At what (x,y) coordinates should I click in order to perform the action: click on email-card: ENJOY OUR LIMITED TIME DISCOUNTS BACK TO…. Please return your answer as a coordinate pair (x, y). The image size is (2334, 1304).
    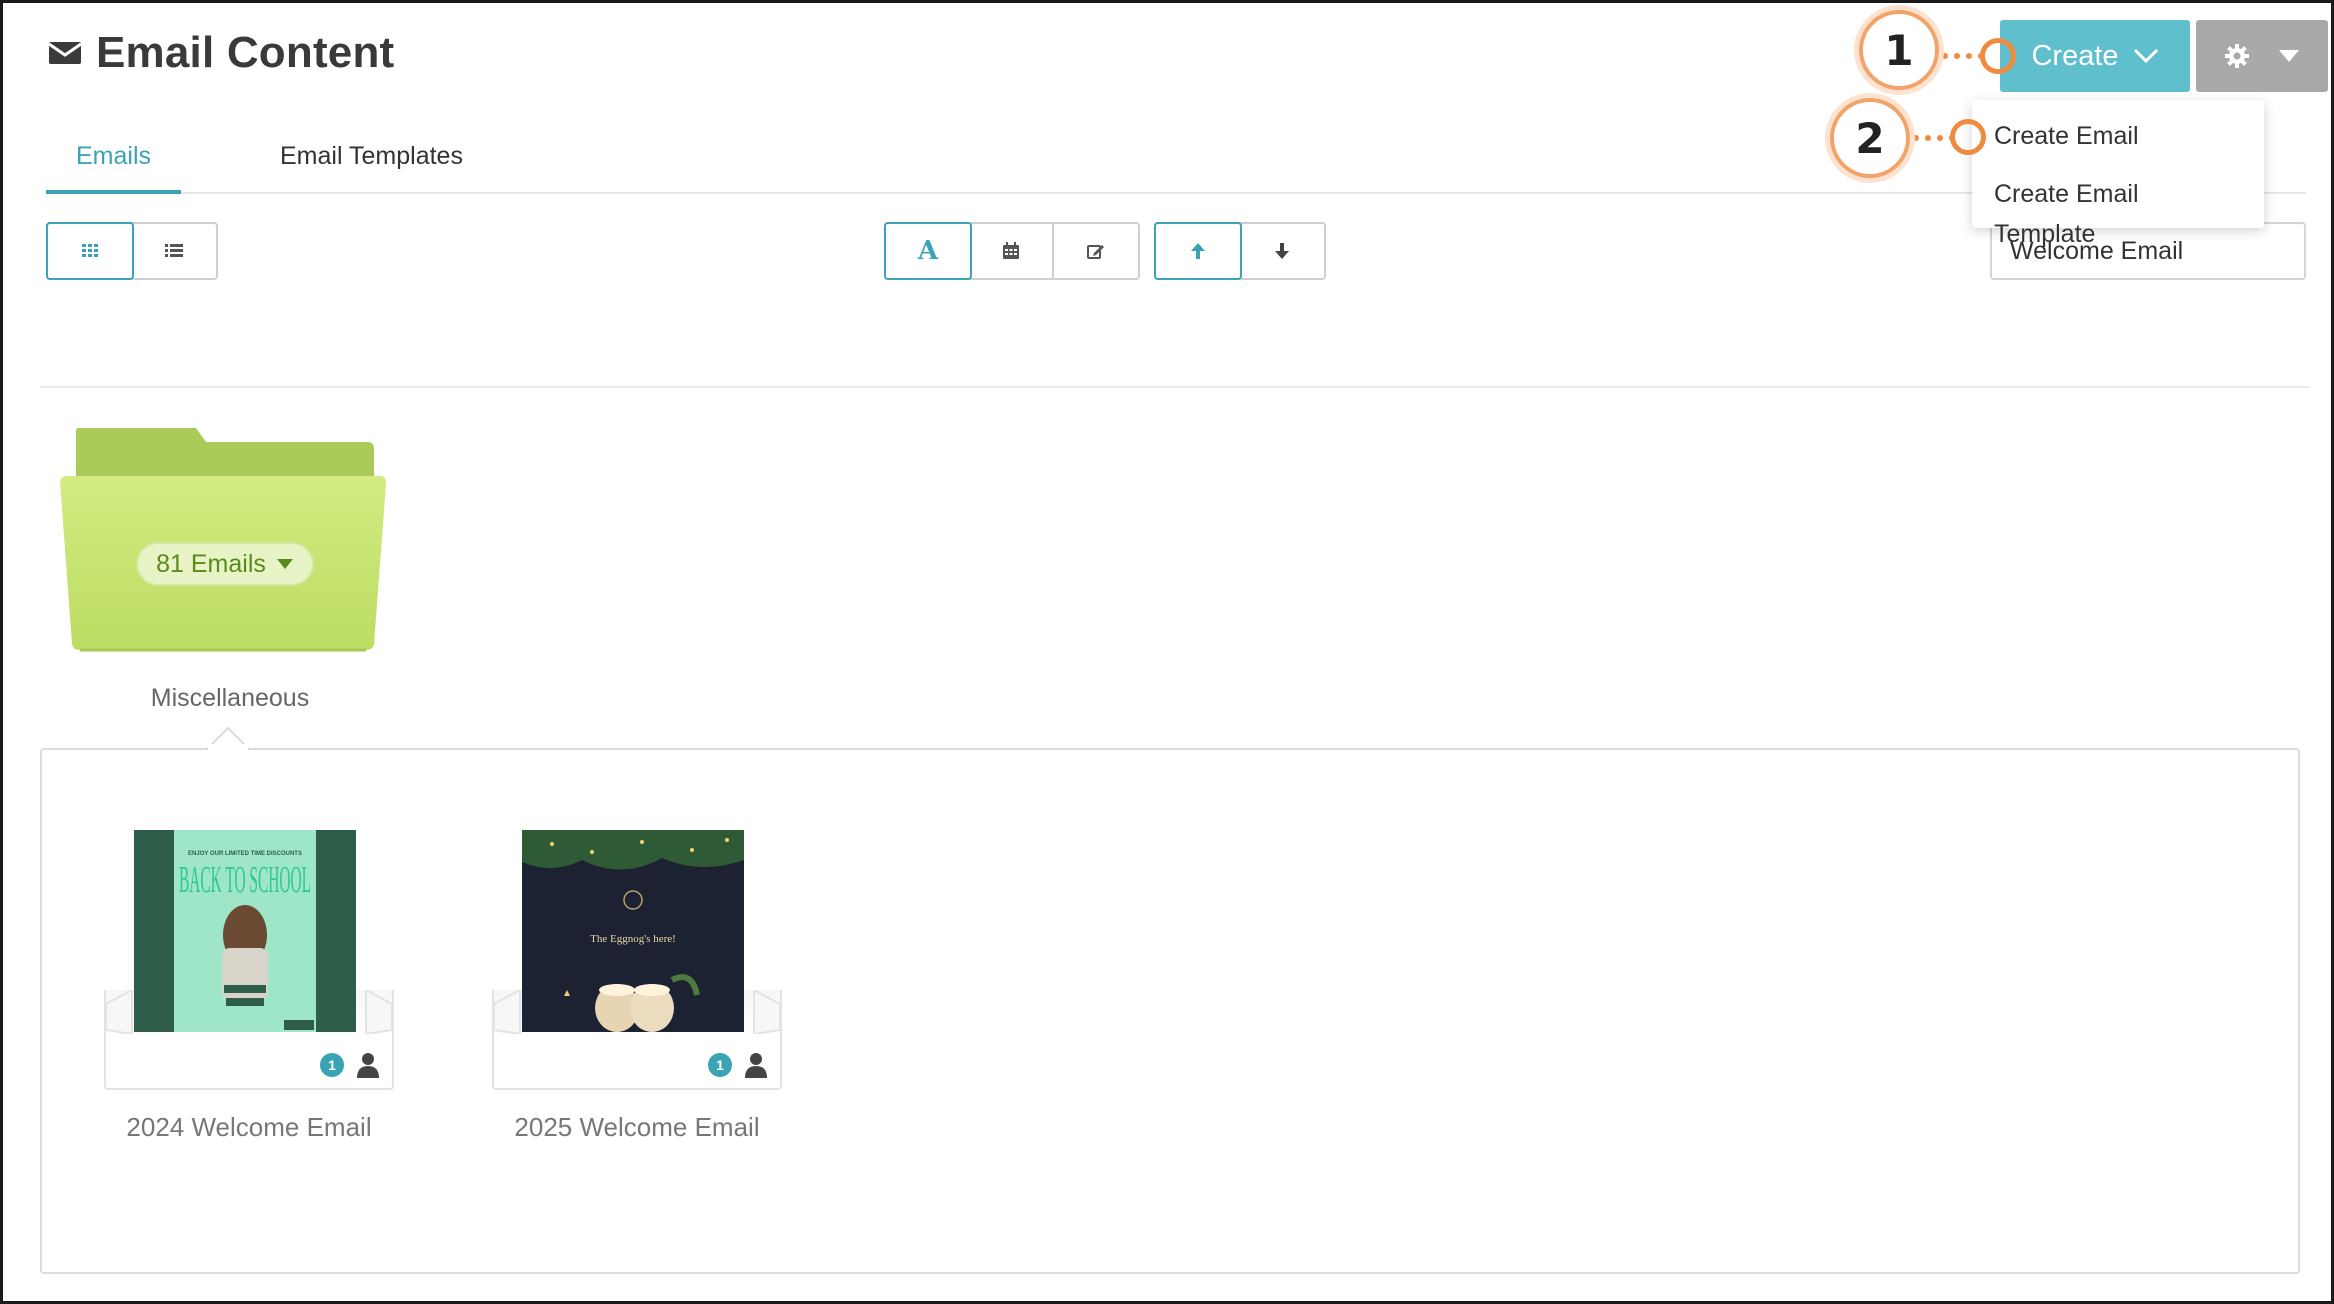
    Looking at the image, I should click on (249, 986).